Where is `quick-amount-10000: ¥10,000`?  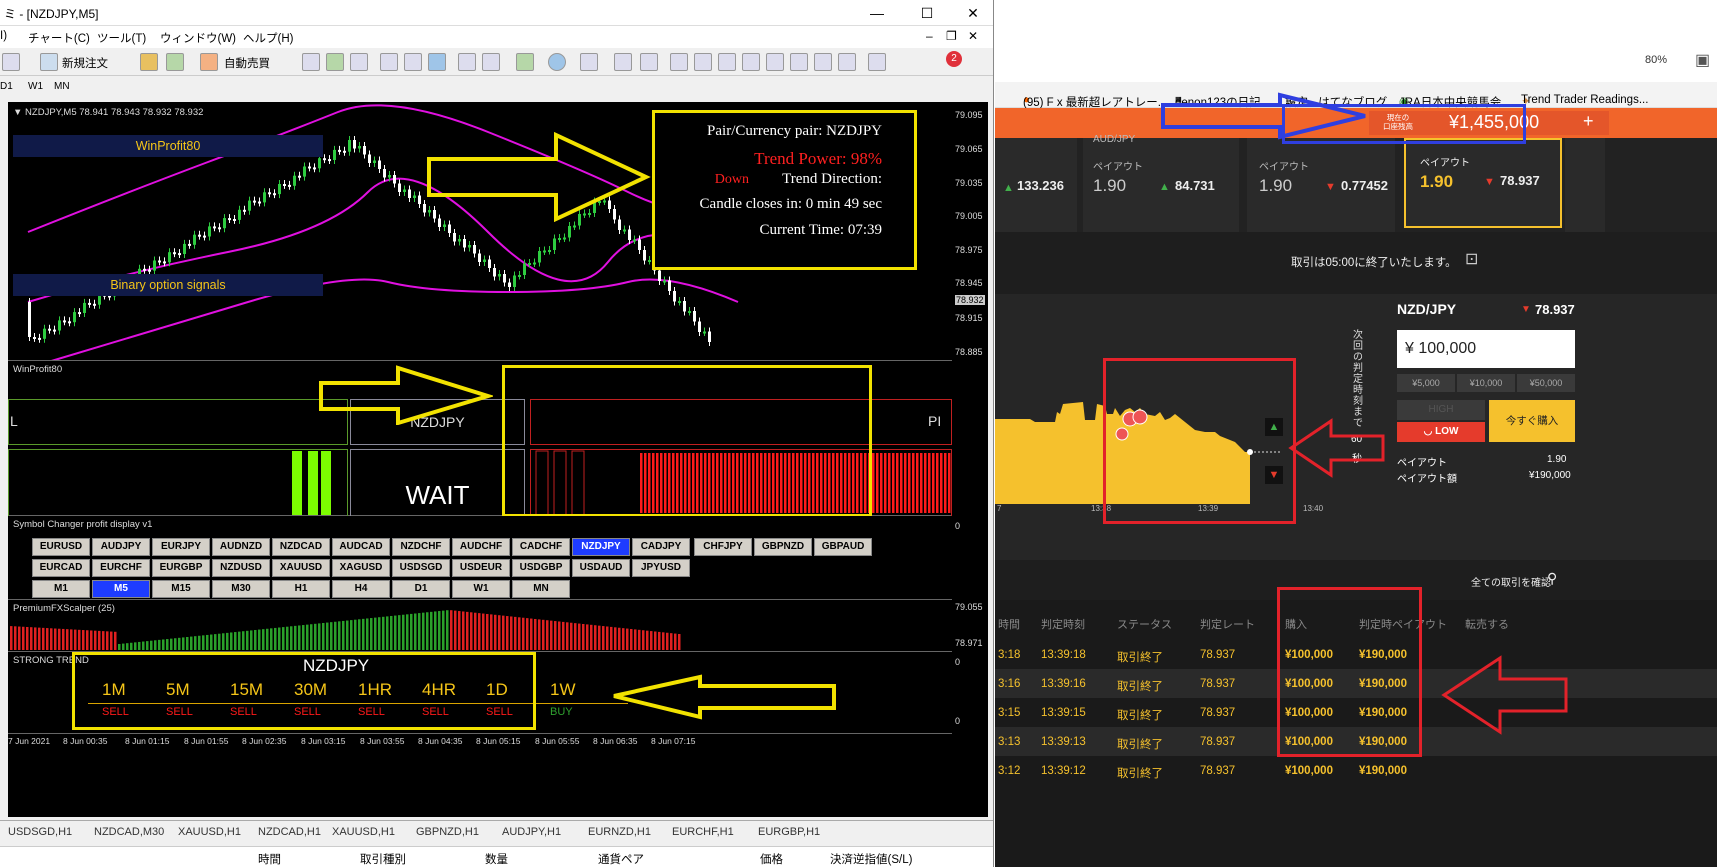
quick-amount-10000: ¥10,000 is located at coordinates (1486, 383).